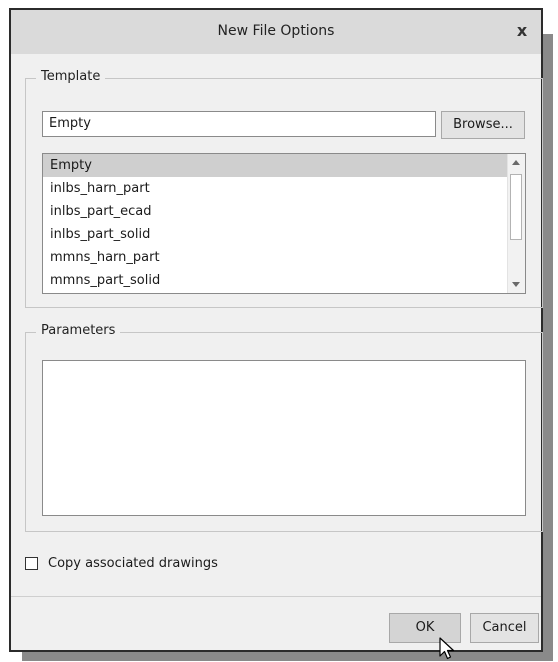 The height and width of the screenshot is (662, 558). I want to click on chevron-down-icon, so click(516, 284).